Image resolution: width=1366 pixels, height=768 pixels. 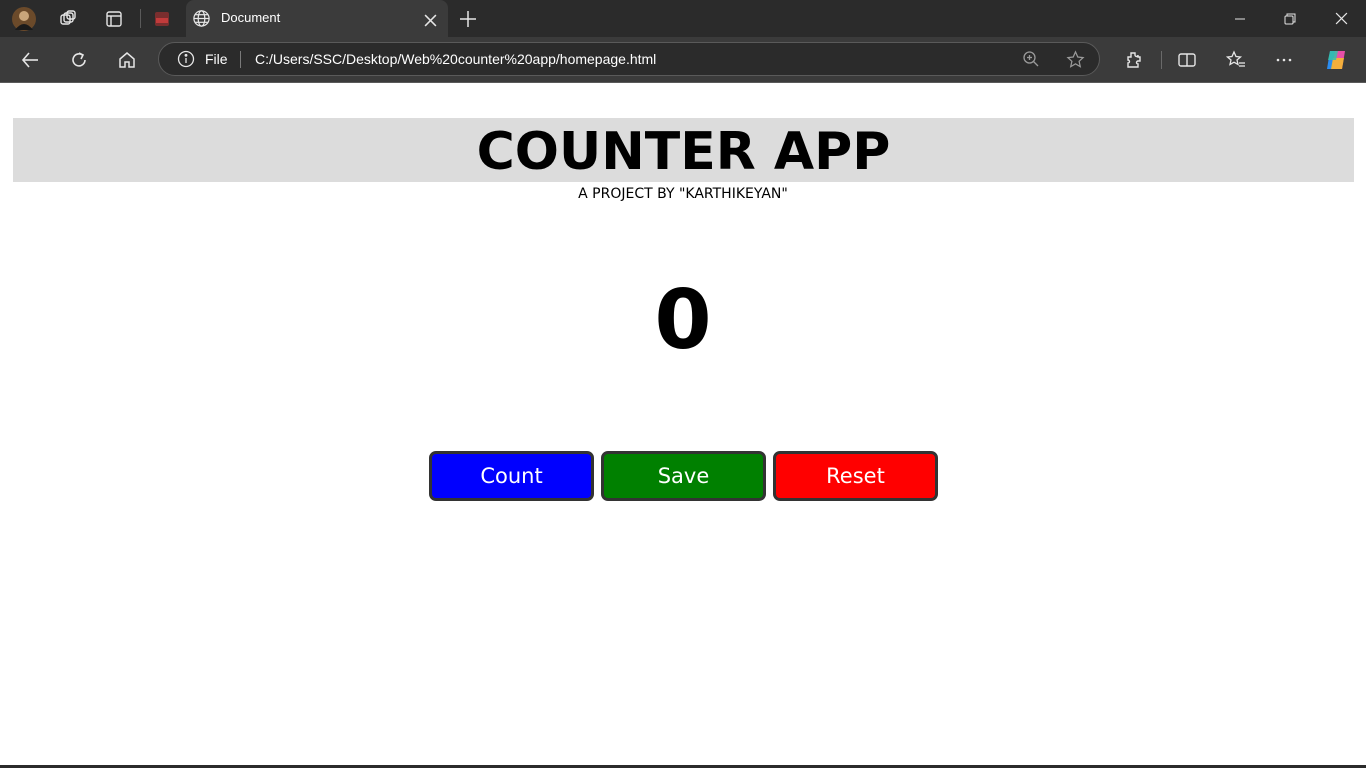 What do you see at coordinates (1290, 18) in the screenshot?
I see `restore-icon` at bounding box center [1290, 18].